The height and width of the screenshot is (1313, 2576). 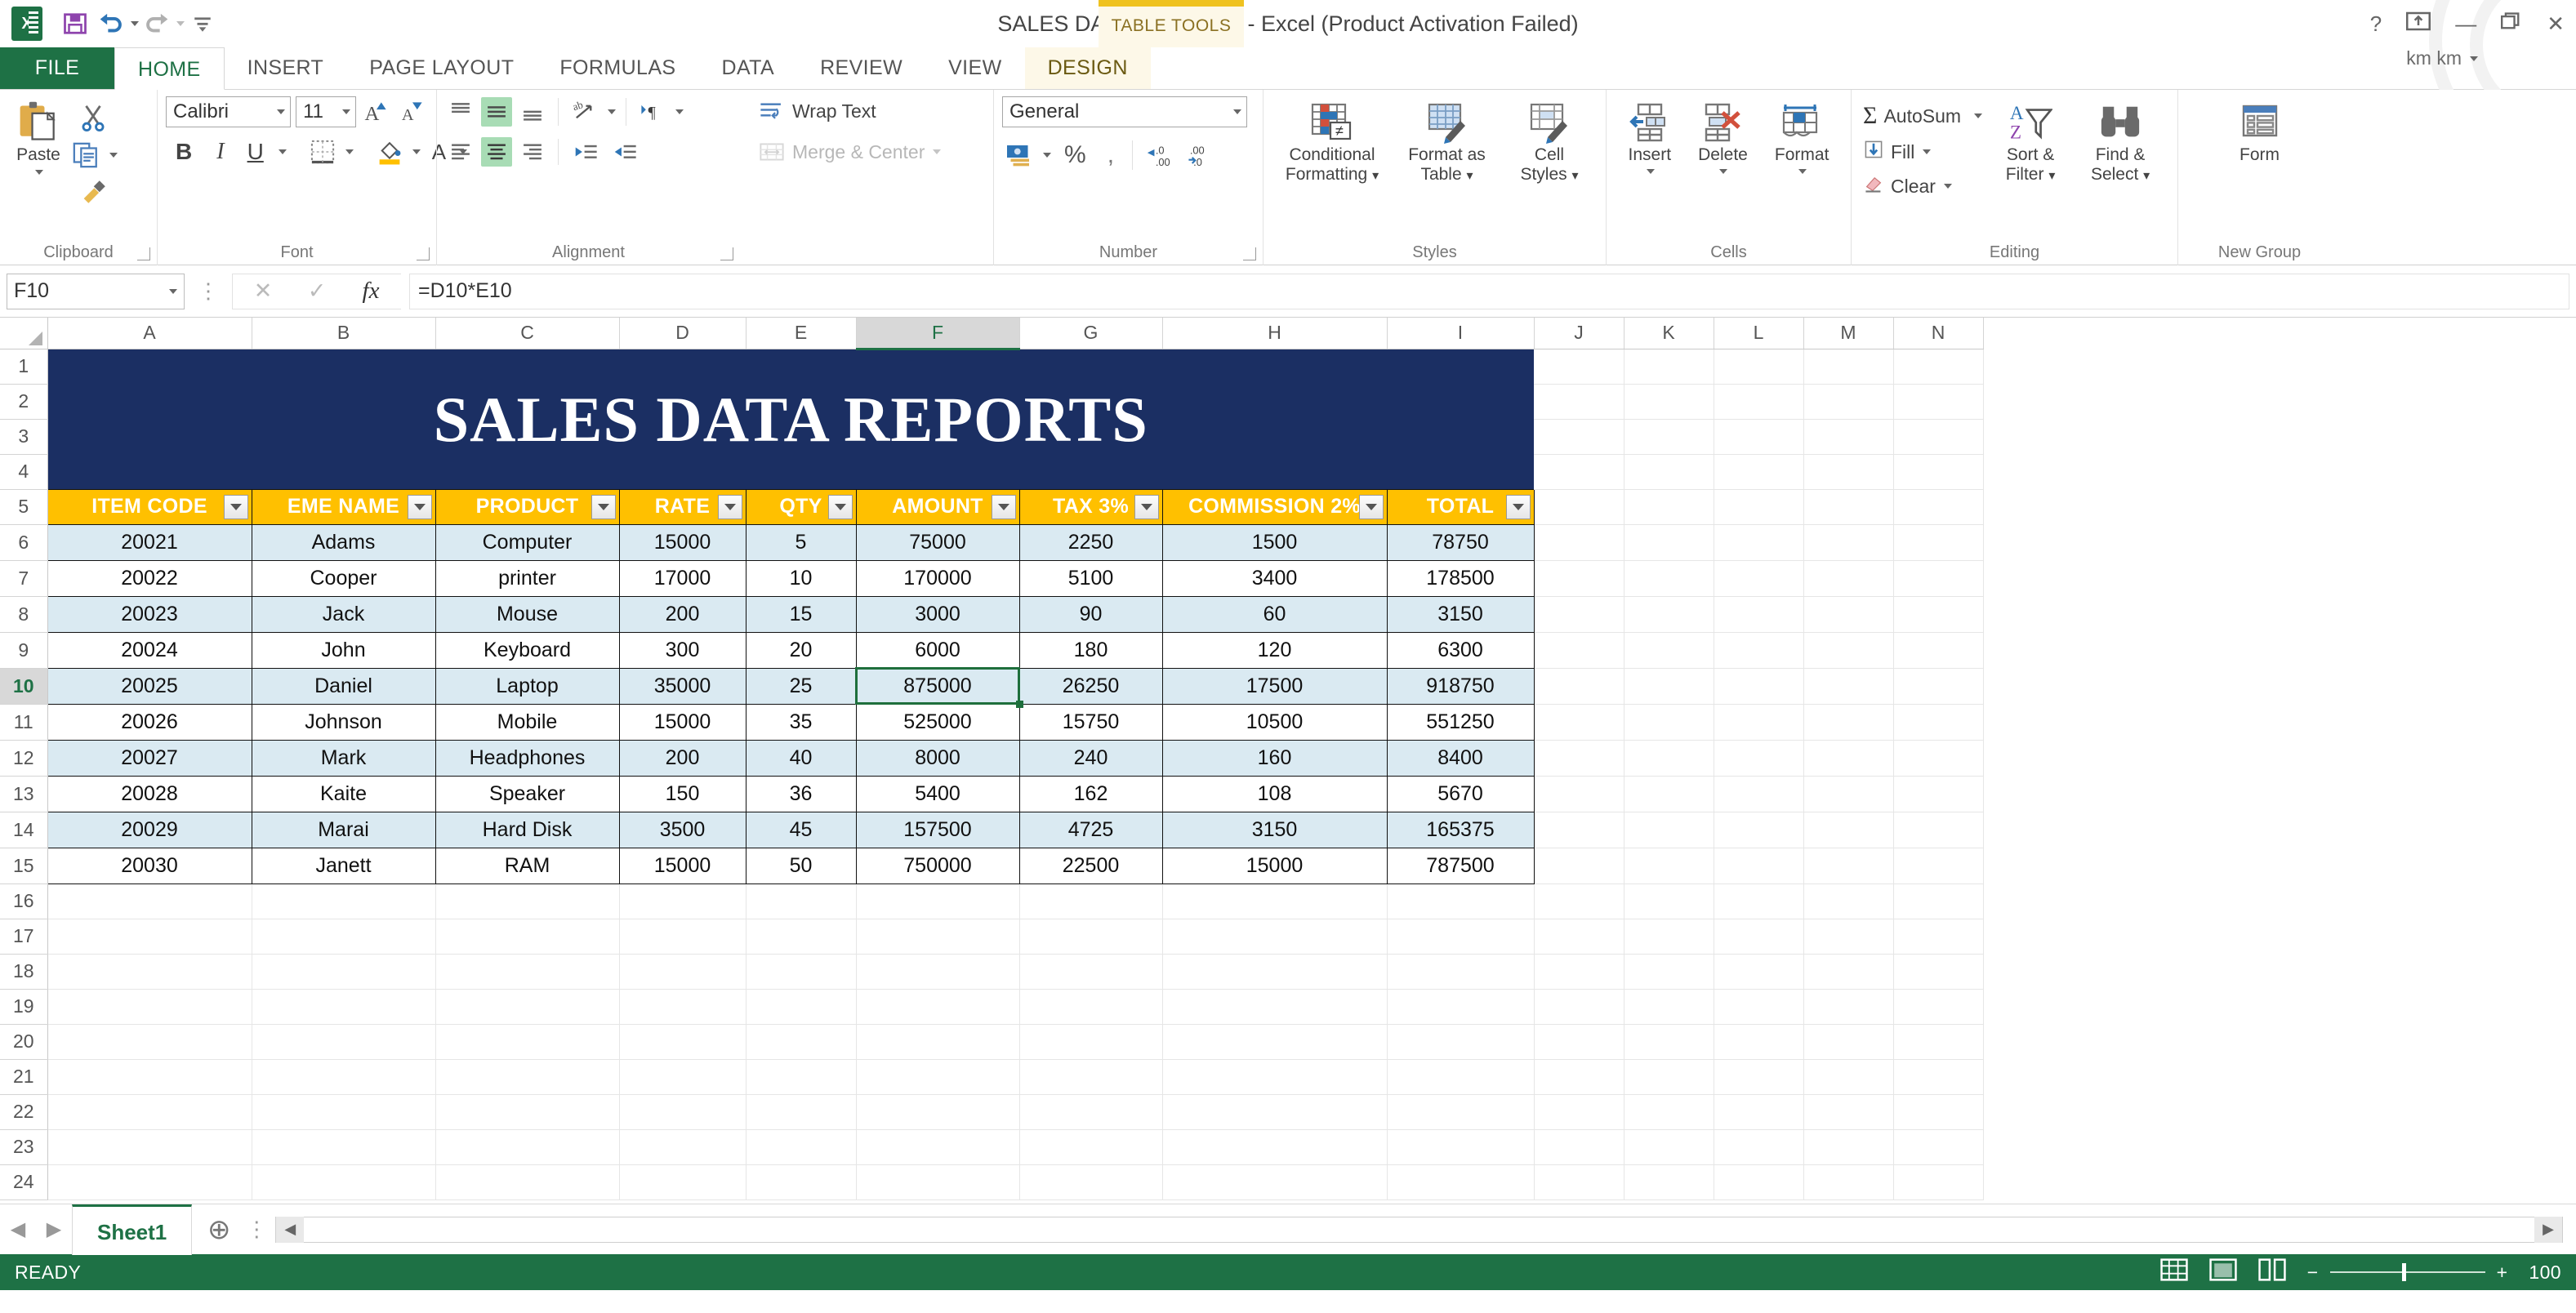 I want to click on report-title-banner: SALES DATA REPORTS, so click(x=790, y=419).